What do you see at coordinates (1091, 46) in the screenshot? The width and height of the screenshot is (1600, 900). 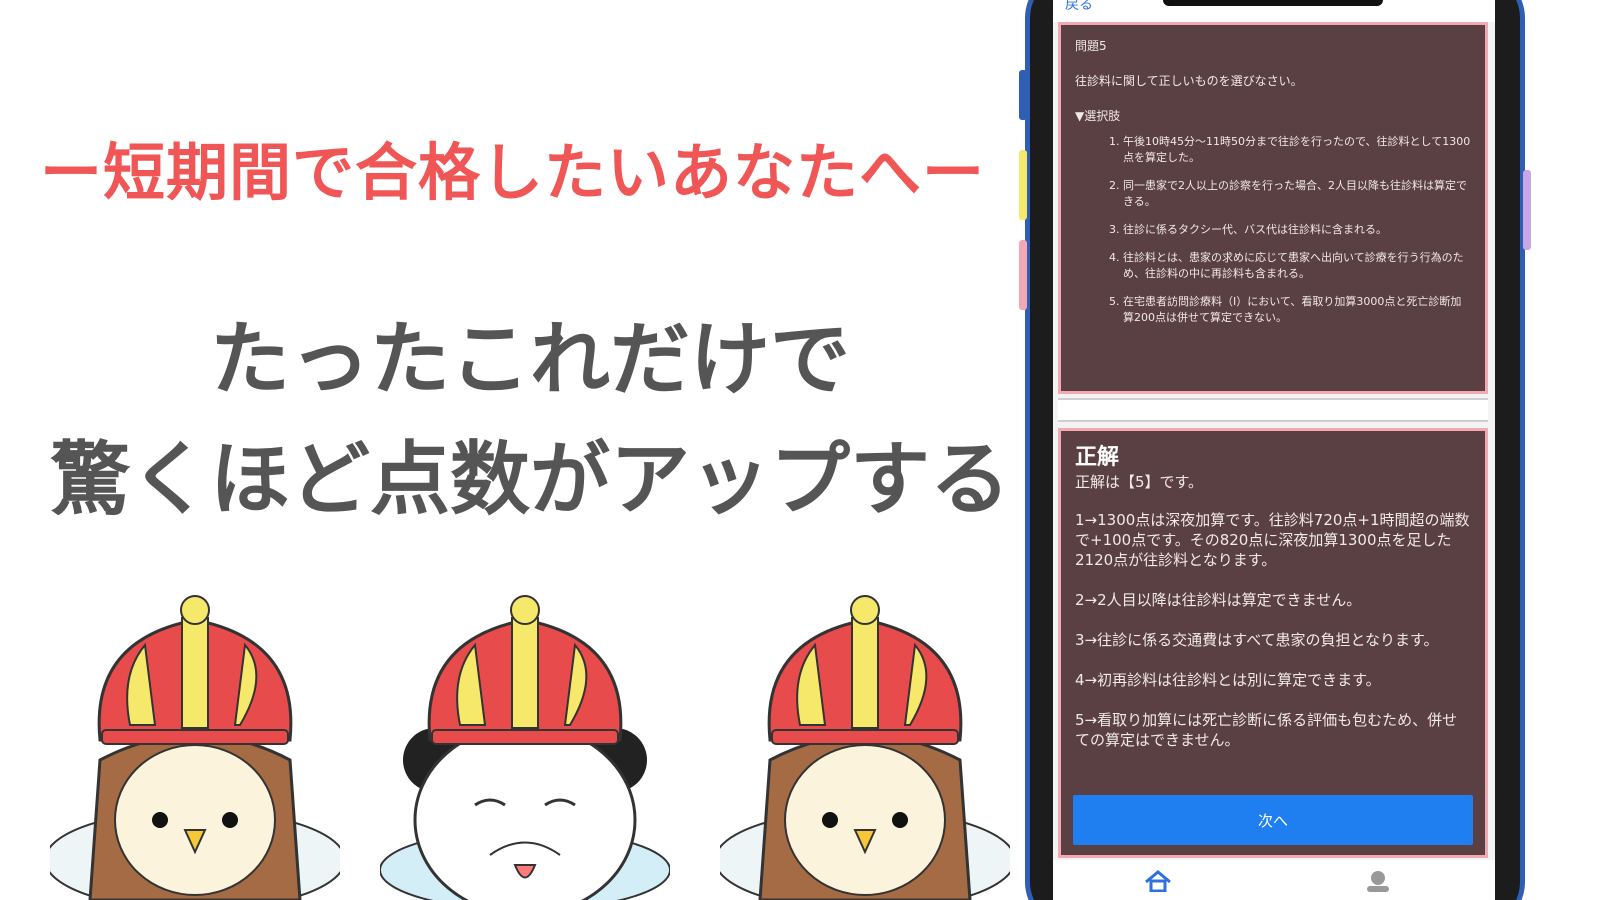 I see `question-number: 問題5` at bounding box center [1091, 46].